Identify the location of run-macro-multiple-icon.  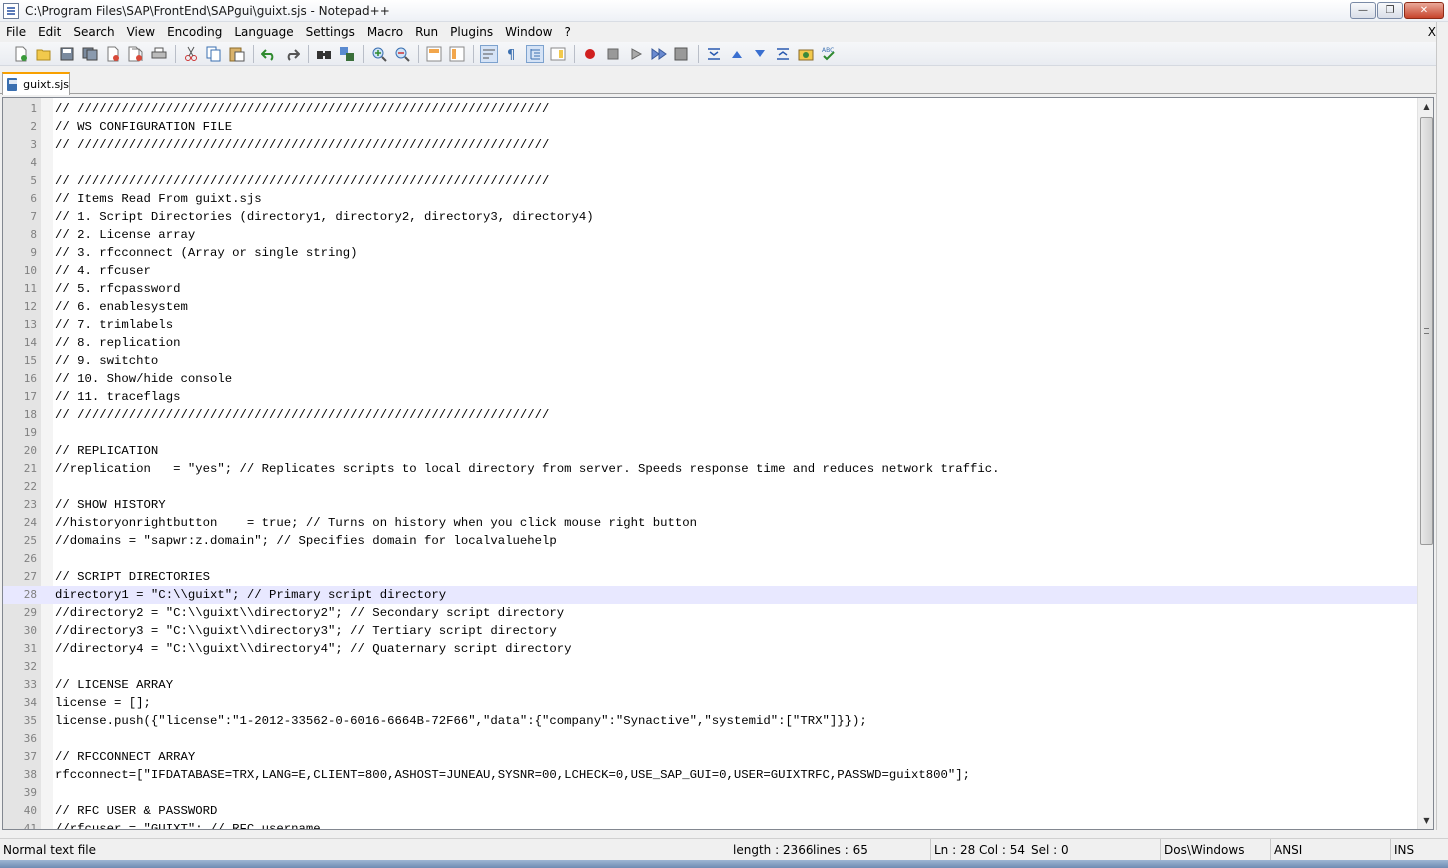
(659, 54).